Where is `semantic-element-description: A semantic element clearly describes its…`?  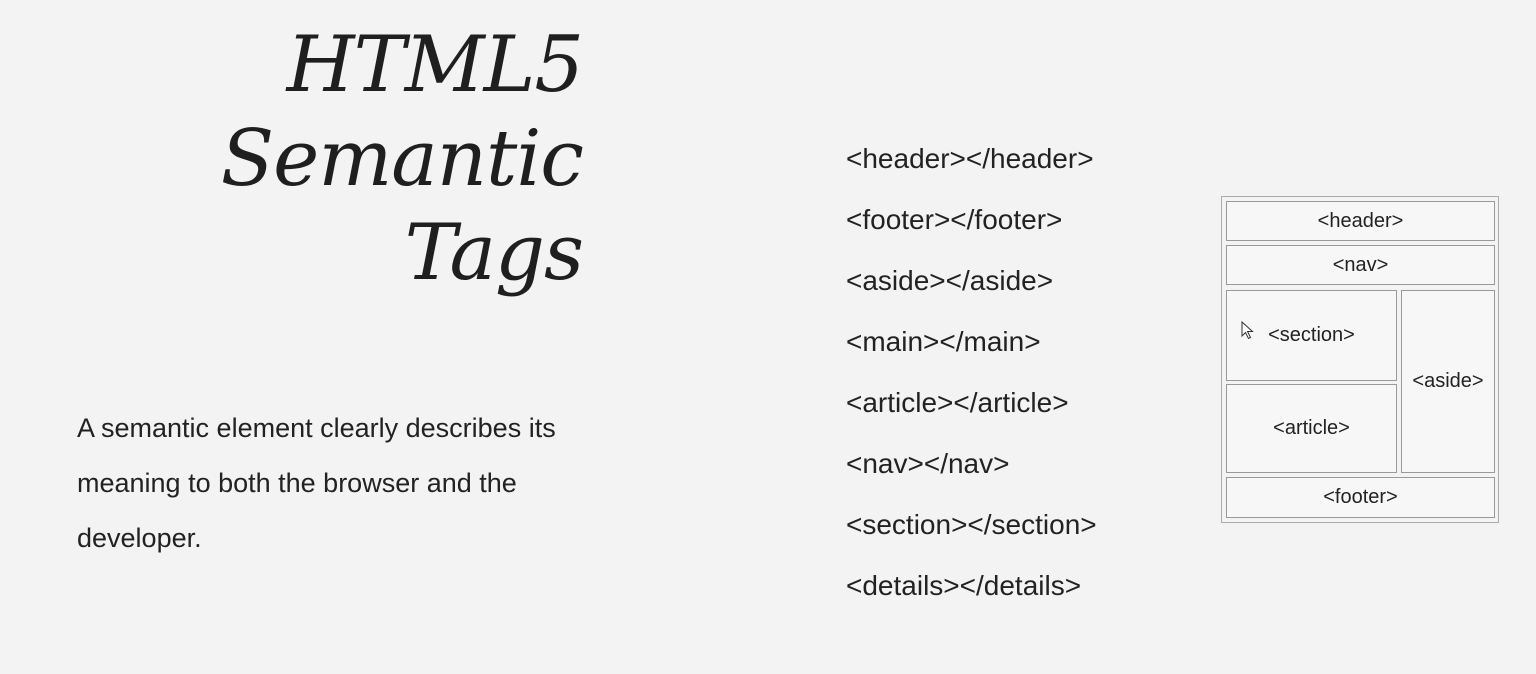 semantic-element-description: A semantic element clearly describes its… is located at coordinates (316, 483).